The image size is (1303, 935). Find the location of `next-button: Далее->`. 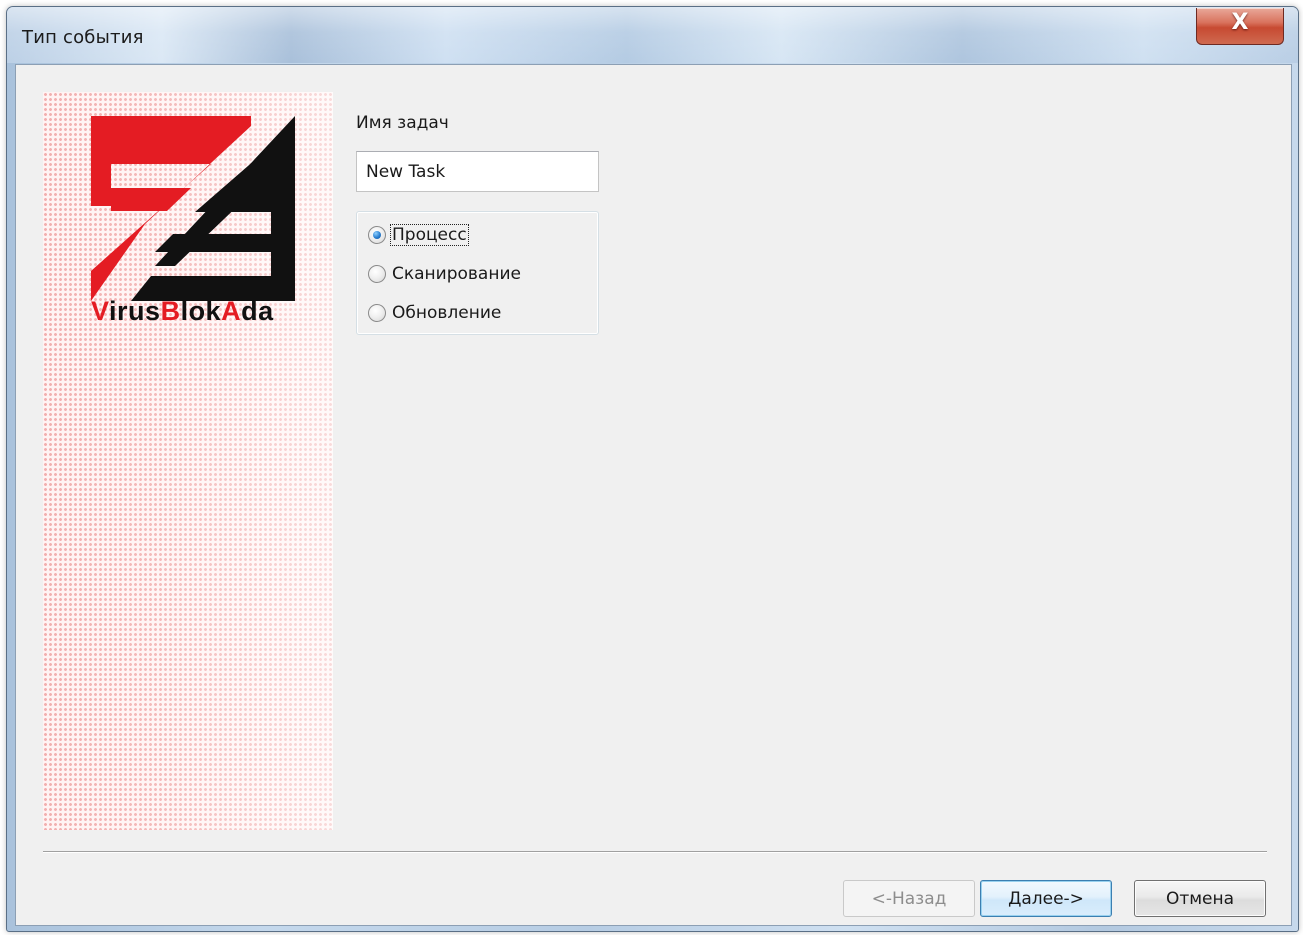

next-button: Далее-> is located at coordinates (1046, 898).